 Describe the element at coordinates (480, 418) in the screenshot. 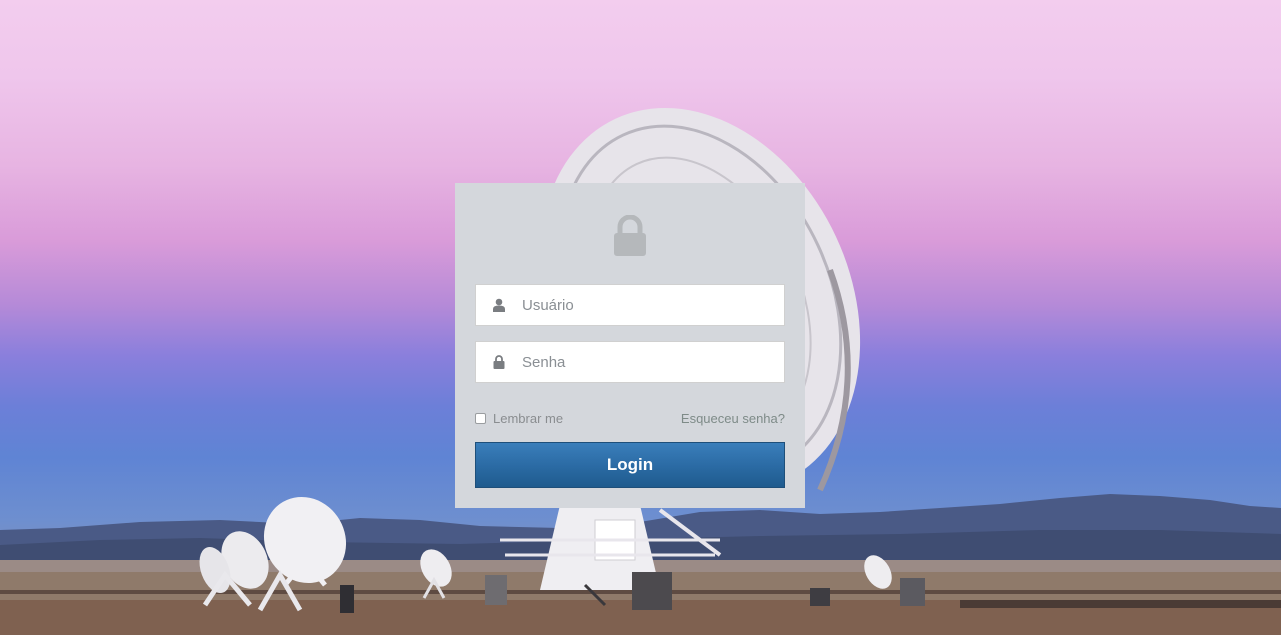

I see `remember-me-checkbox` at that location.